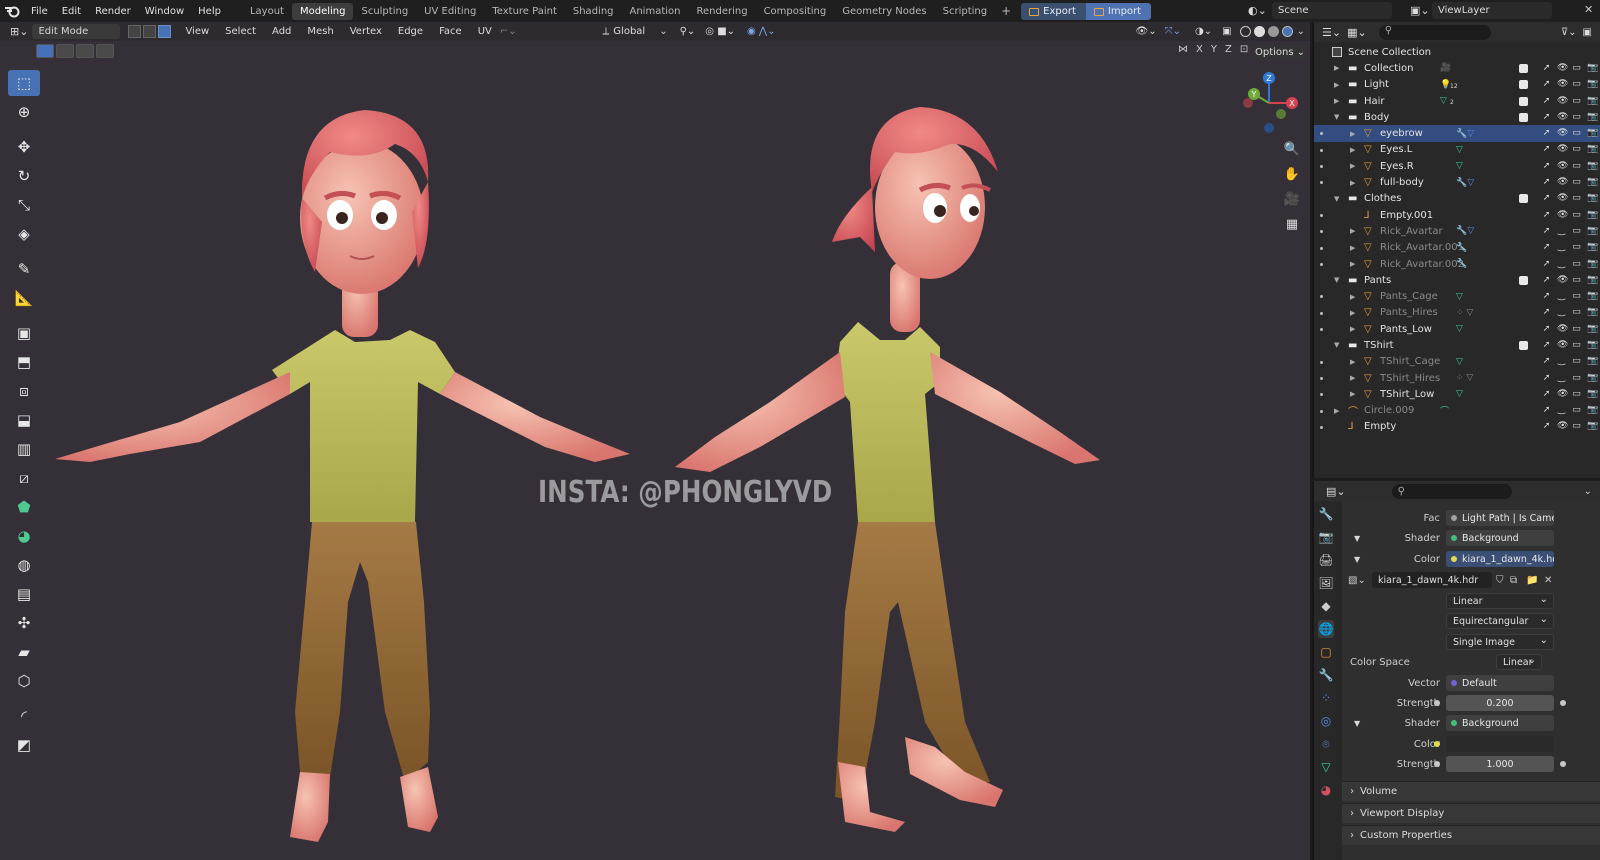  I want to click on knife-icon: ⧄, so click(24, 478).